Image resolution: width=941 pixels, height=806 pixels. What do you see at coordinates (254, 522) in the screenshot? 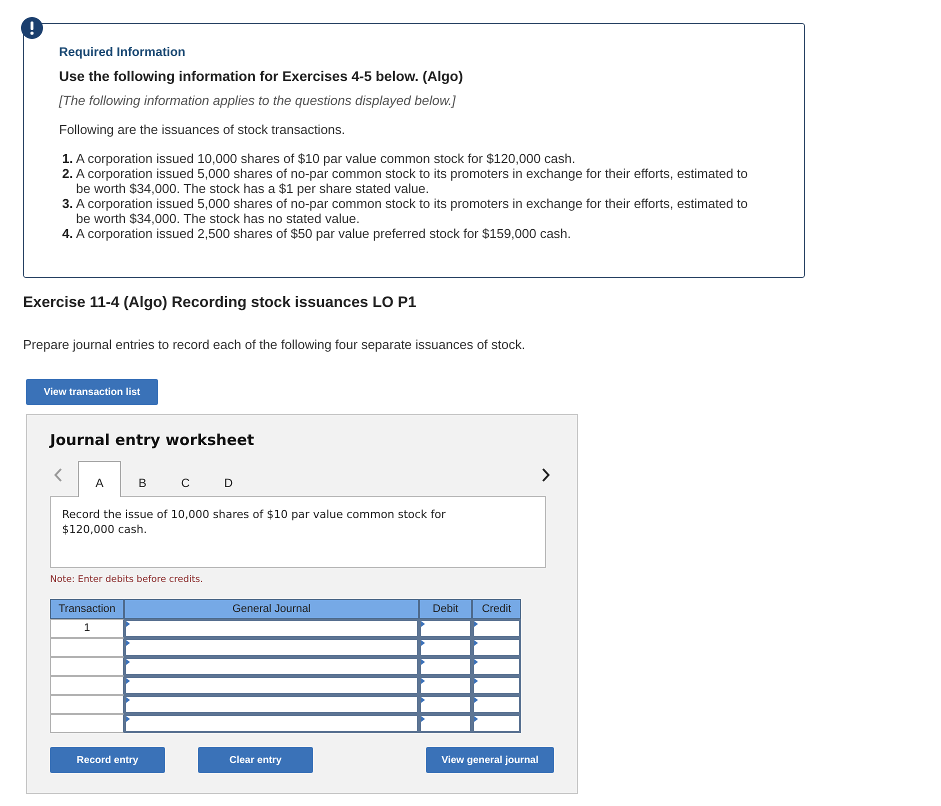
I see `description-text: Record the issue of 10,000 shares of $10 par value common stock for $120,000 cash.` at bounding box center [254, 522].